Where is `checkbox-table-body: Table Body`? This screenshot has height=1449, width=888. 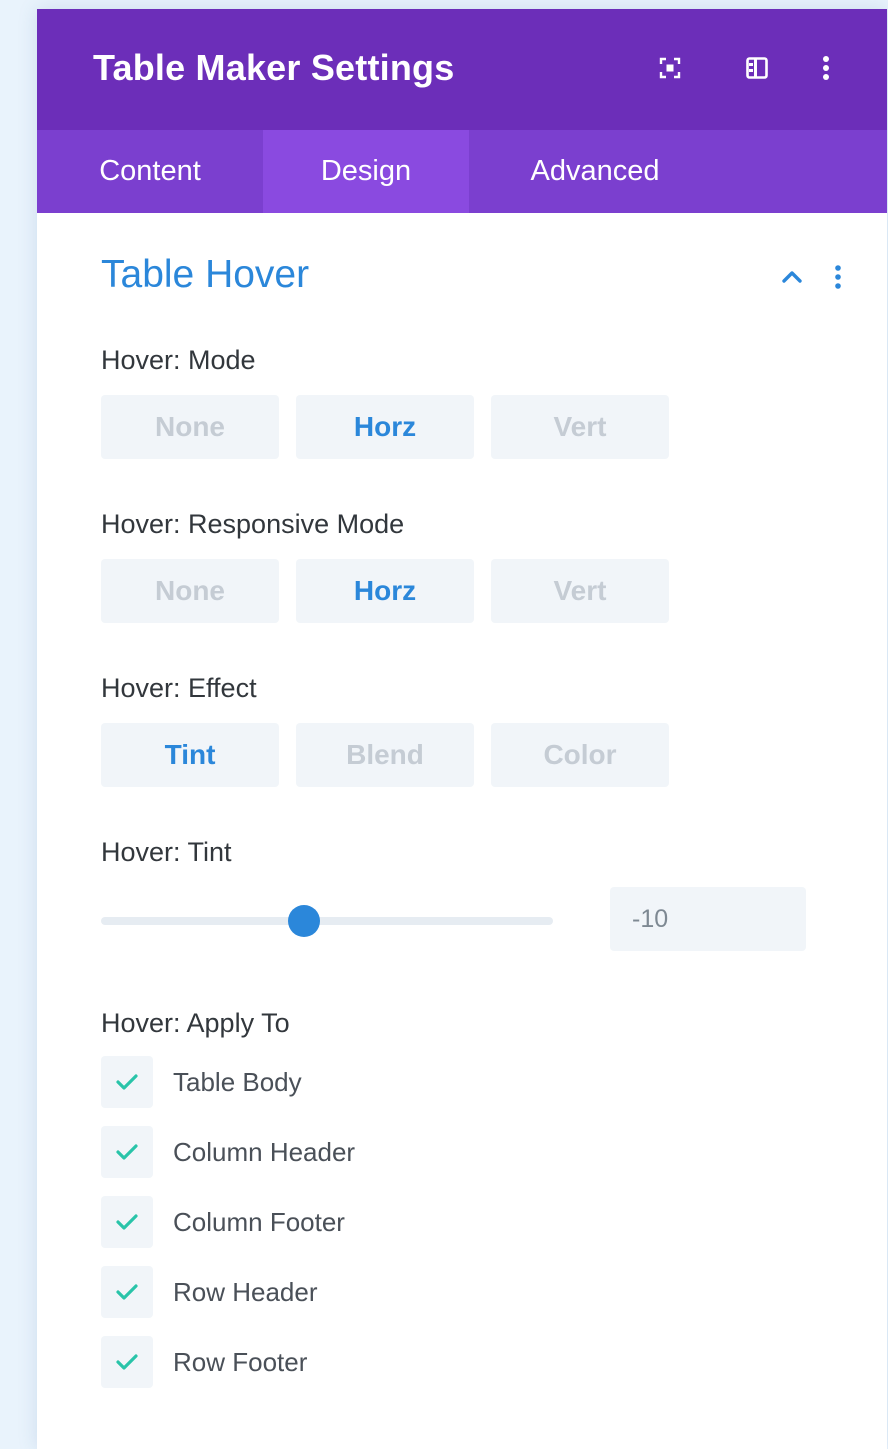
checkbox-table-body: Table Body is located at coordinates (201, 1082).